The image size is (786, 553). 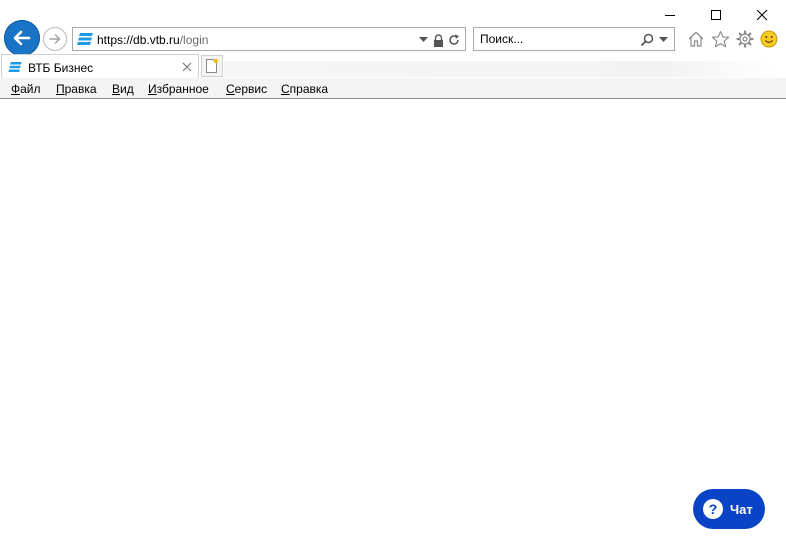 I want to click on menu-favorites: Избранное, so click(x=178, y=89).